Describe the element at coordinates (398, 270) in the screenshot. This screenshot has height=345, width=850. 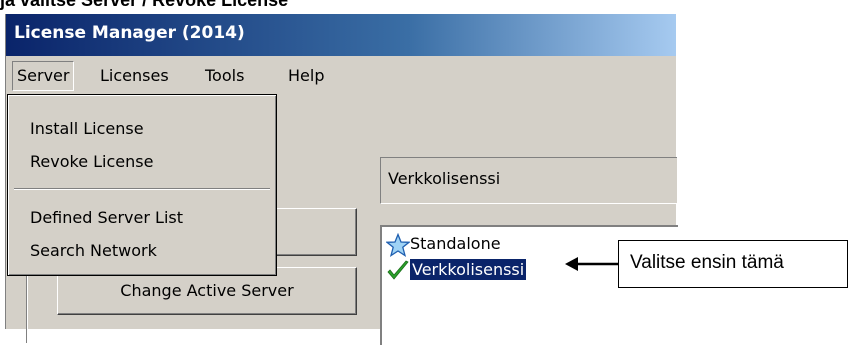
I see `checkmark-icon` at that location.